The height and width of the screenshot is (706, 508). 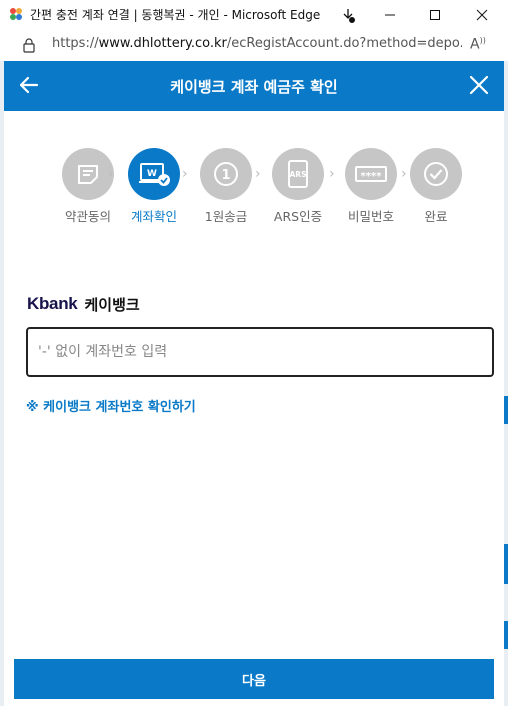 I want to click on maximize-icon, so click(x=435, y=14).